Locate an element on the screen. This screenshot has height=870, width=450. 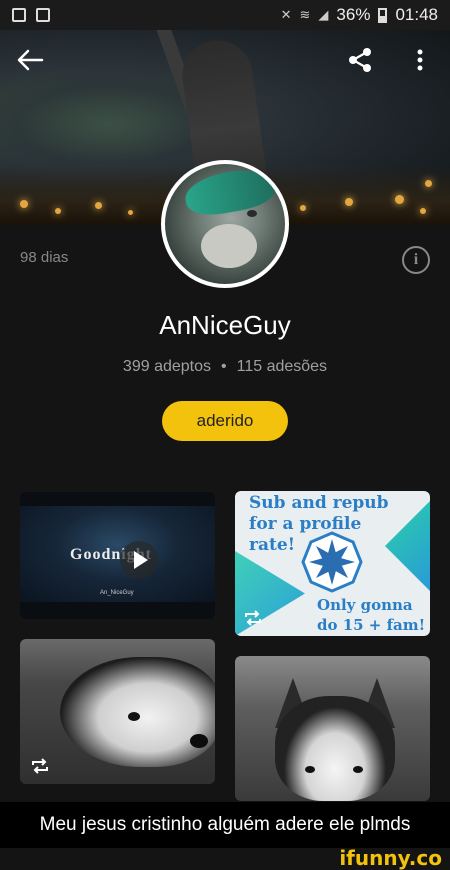
husky-nose is located at coordinates (199, 741).